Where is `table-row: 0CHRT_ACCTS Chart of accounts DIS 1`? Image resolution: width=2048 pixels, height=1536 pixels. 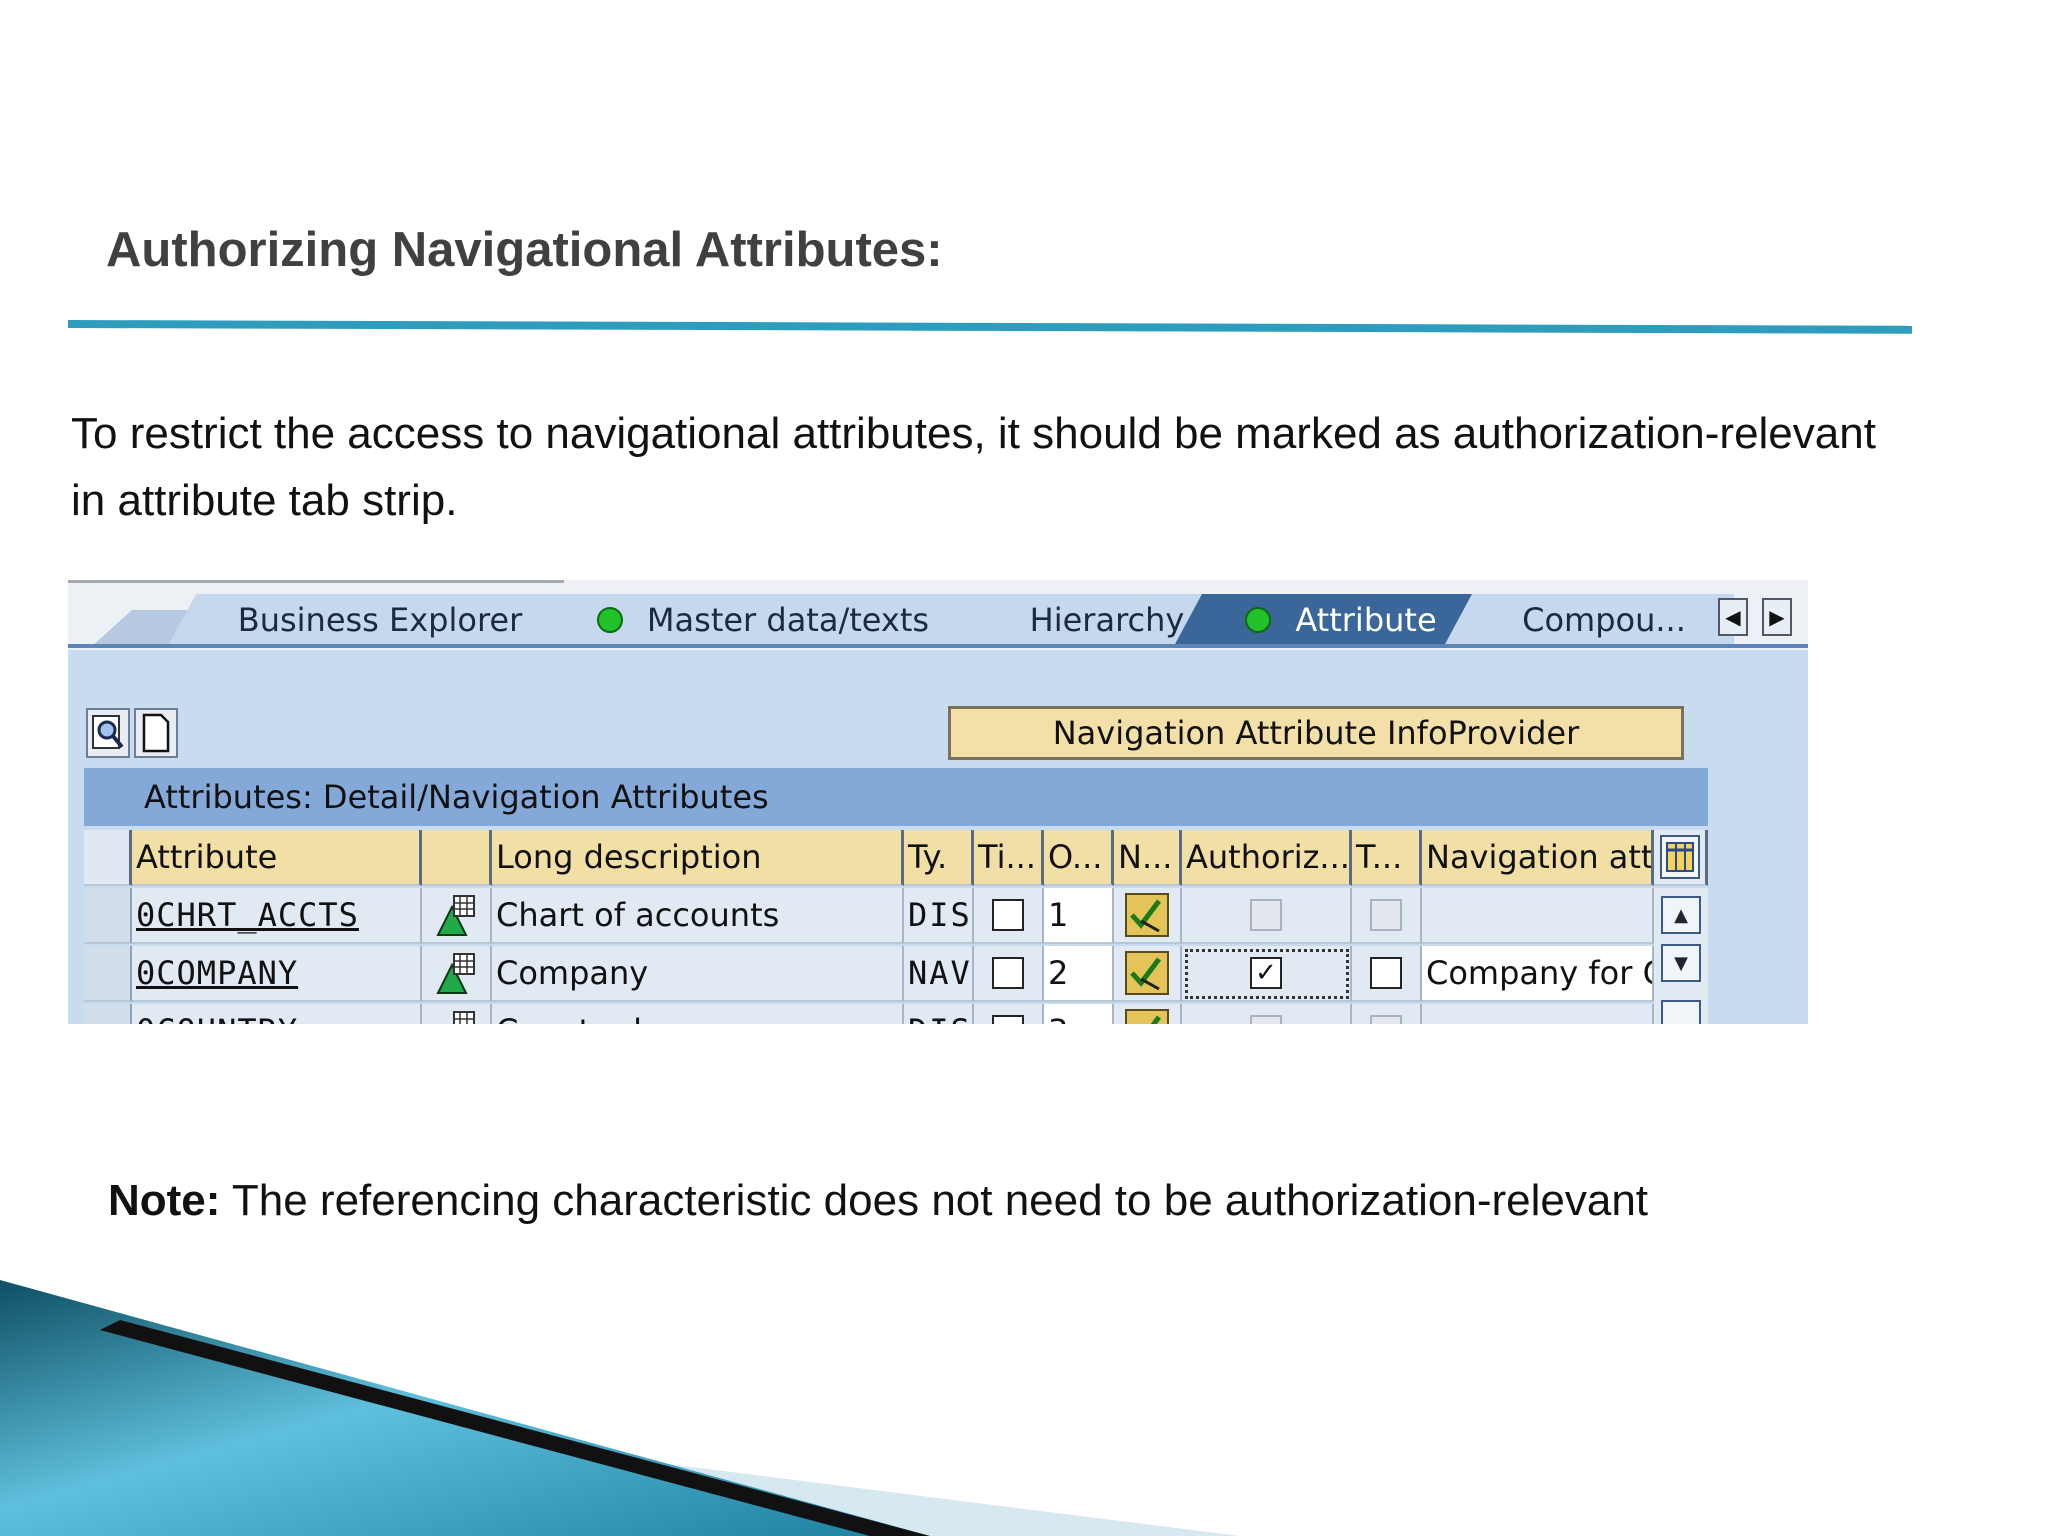 table-row: 0CHRT_ACCTS Chart of accounts DIS 1 is located at coordinates (896, 916).